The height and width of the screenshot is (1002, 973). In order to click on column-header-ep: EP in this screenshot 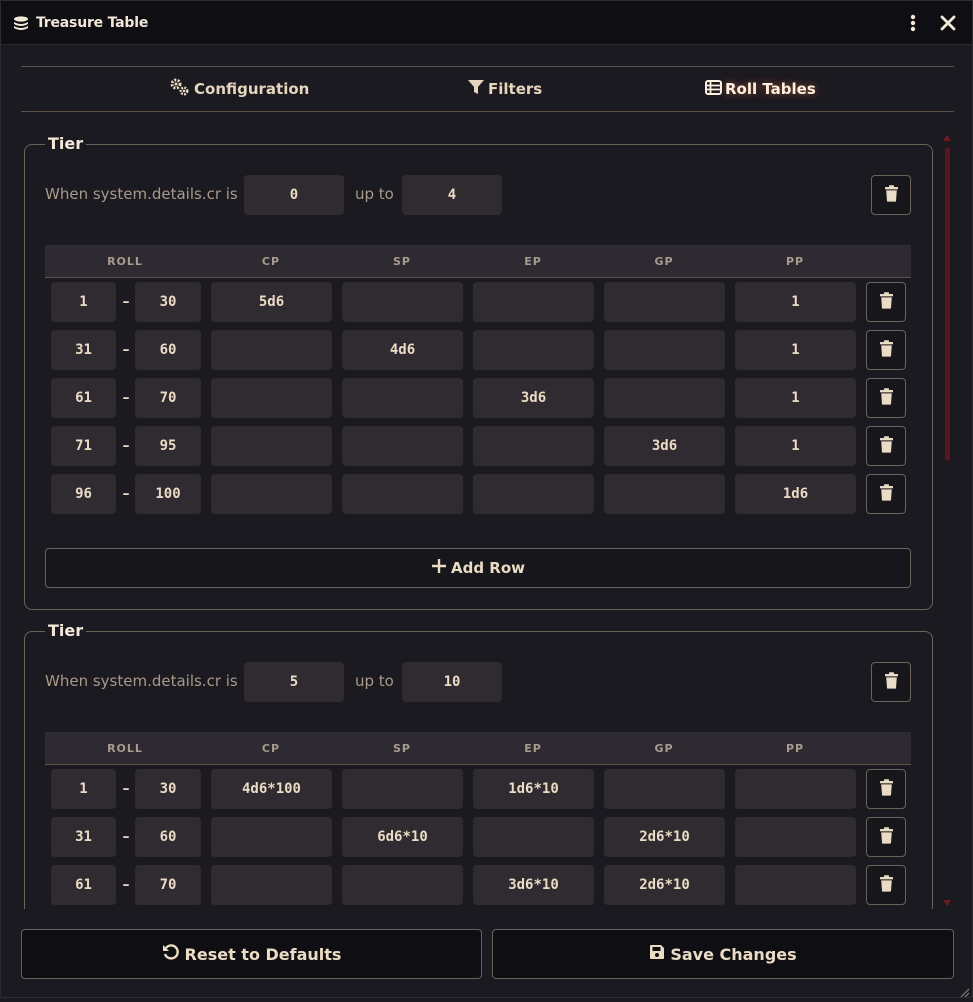, I will do `click(533, 261)`.